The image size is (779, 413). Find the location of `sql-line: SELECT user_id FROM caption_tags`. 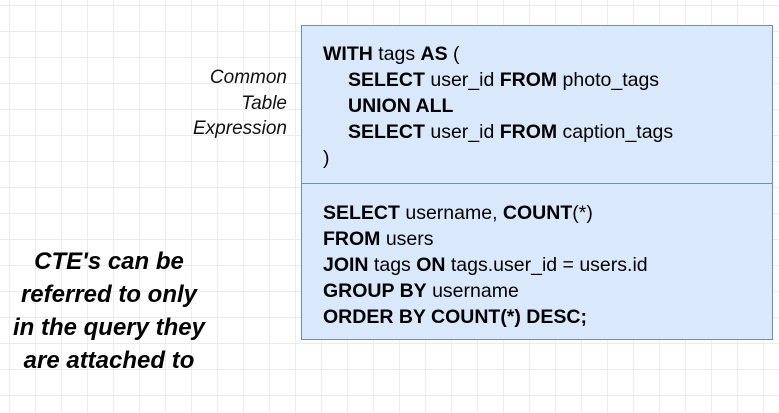

sql-line: SELECT user_id FROM caption_tags is located at coordinates (547, 132).